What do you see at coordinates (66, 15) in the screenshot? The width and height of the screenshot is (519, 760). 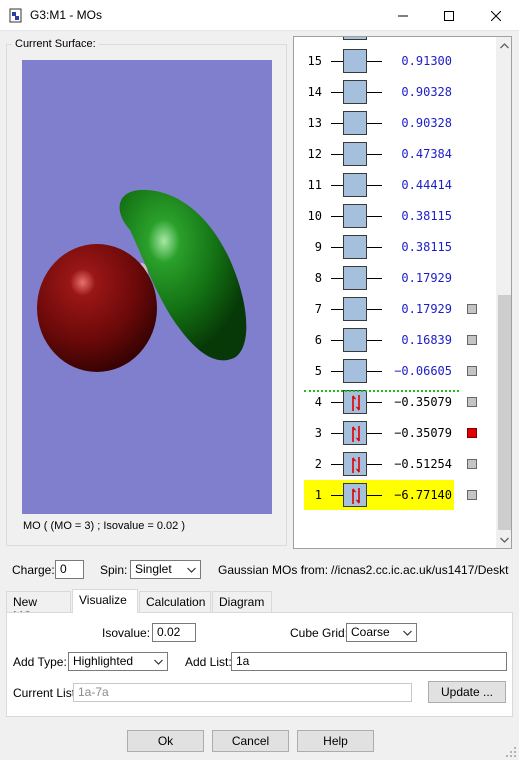 I see `window-title: G3:M1 - MOs` at bounding box center [66, 15].